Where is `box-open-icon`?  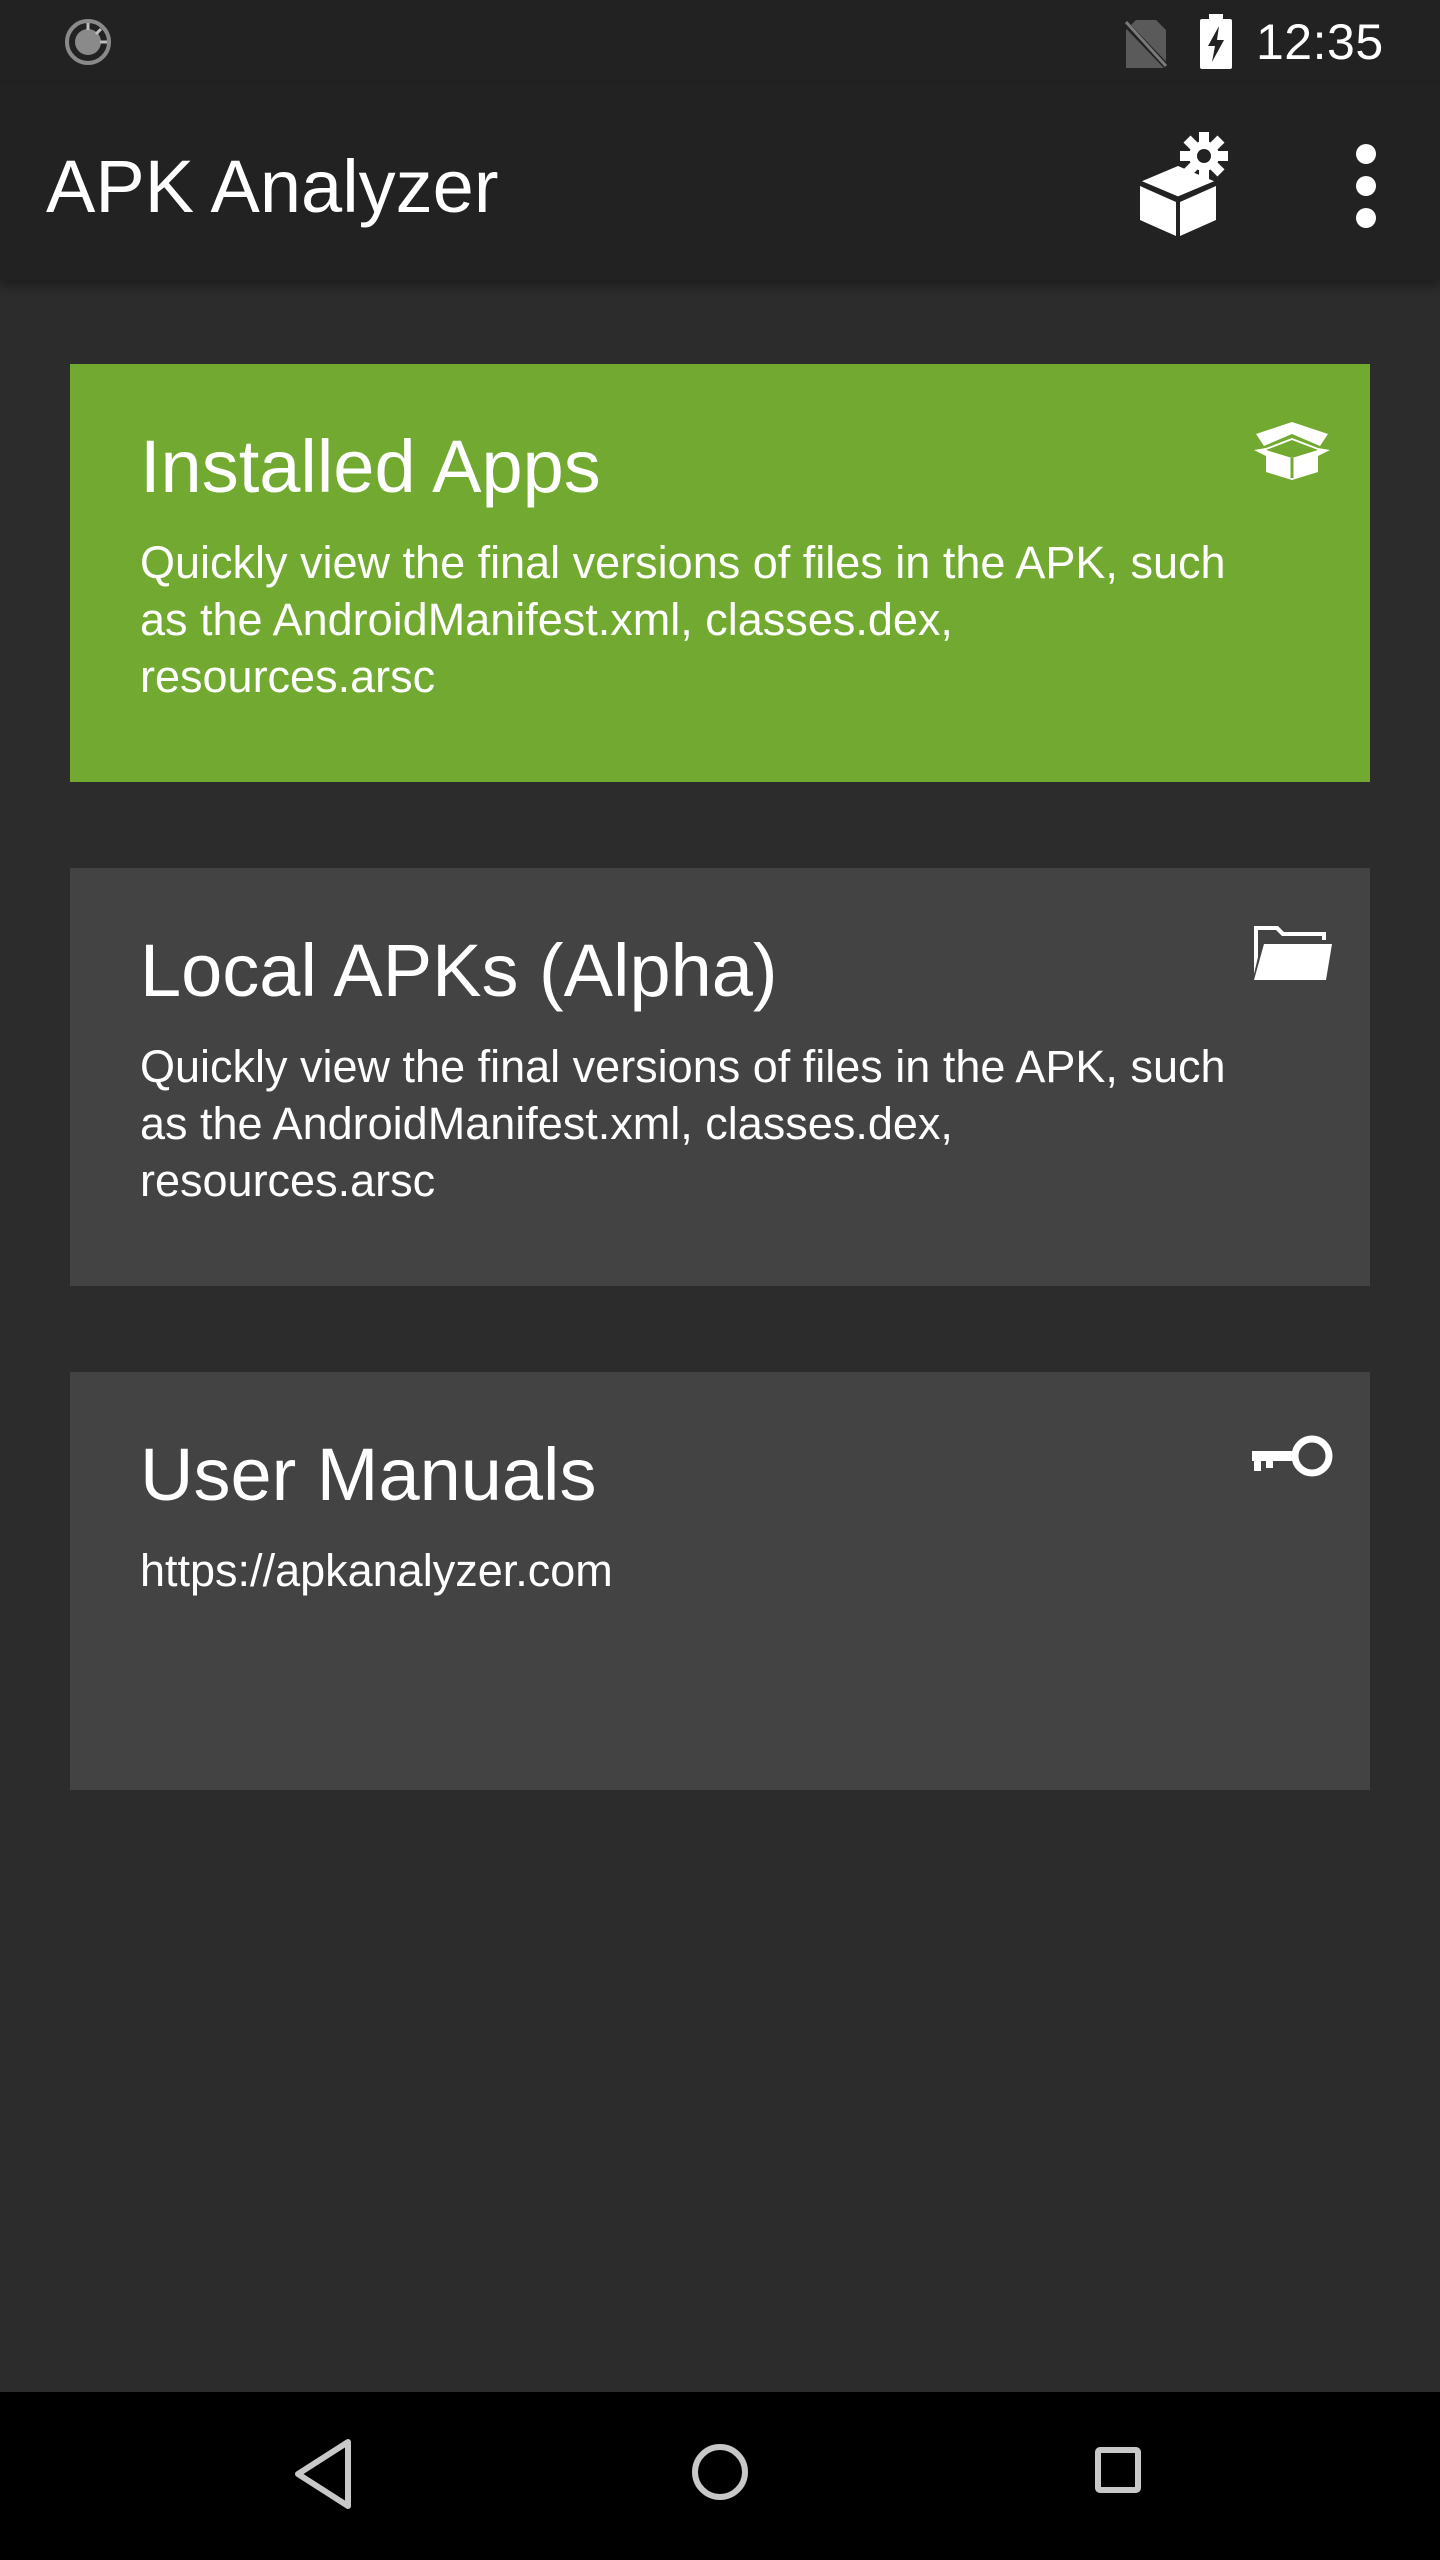
box-open-icon is located at coordinates (1292, 451).